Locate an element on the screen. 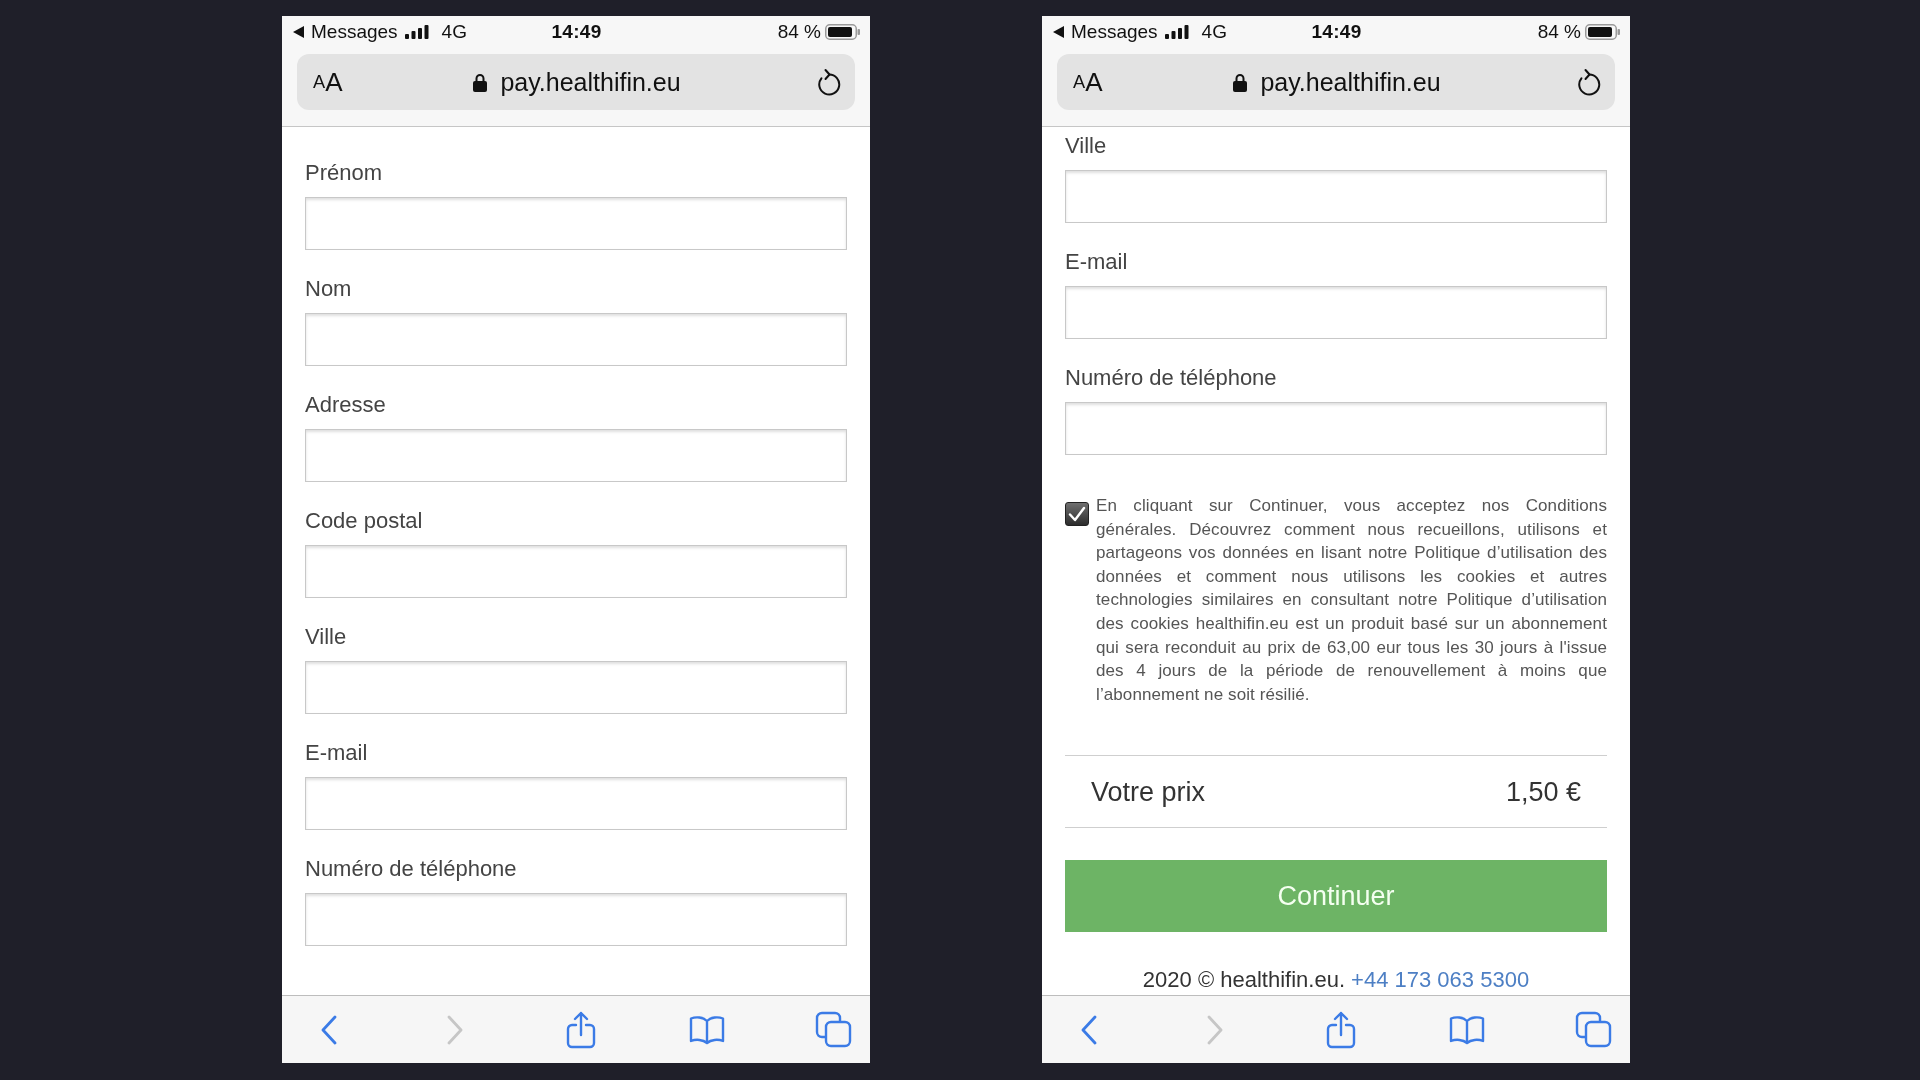 This screenshot has width=1920, height=1080. phone-link: +44 173 063 5300 is located at coordinates (1440, 980).